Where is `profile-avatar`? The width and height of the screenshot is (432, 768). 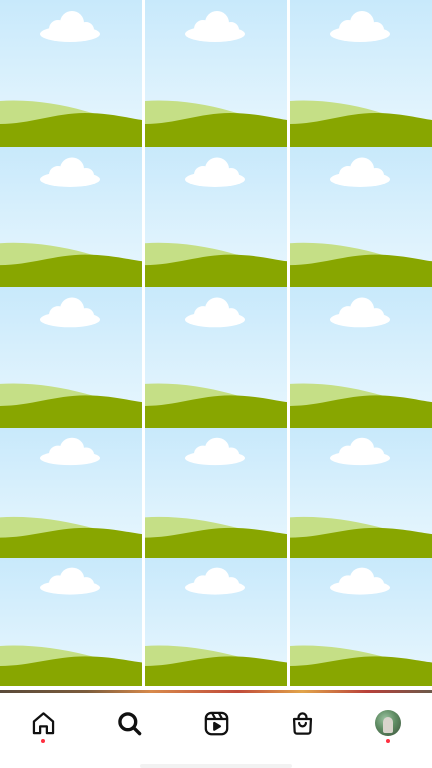
profile-avatar is located at coordinates (388, 723).